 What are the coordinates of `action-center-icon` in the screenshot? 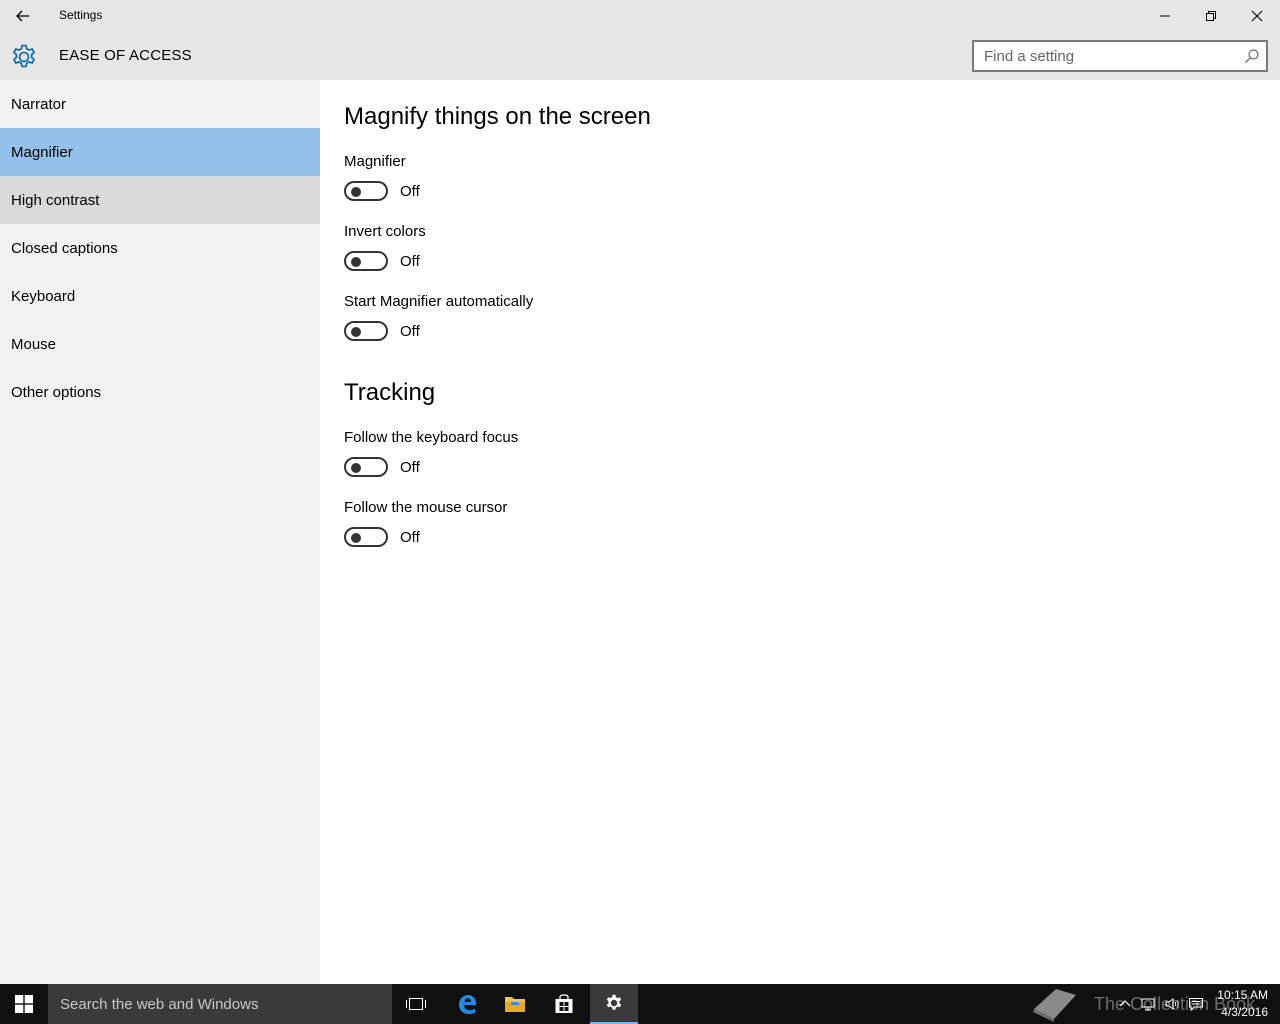 It's located at (1196, 1004).